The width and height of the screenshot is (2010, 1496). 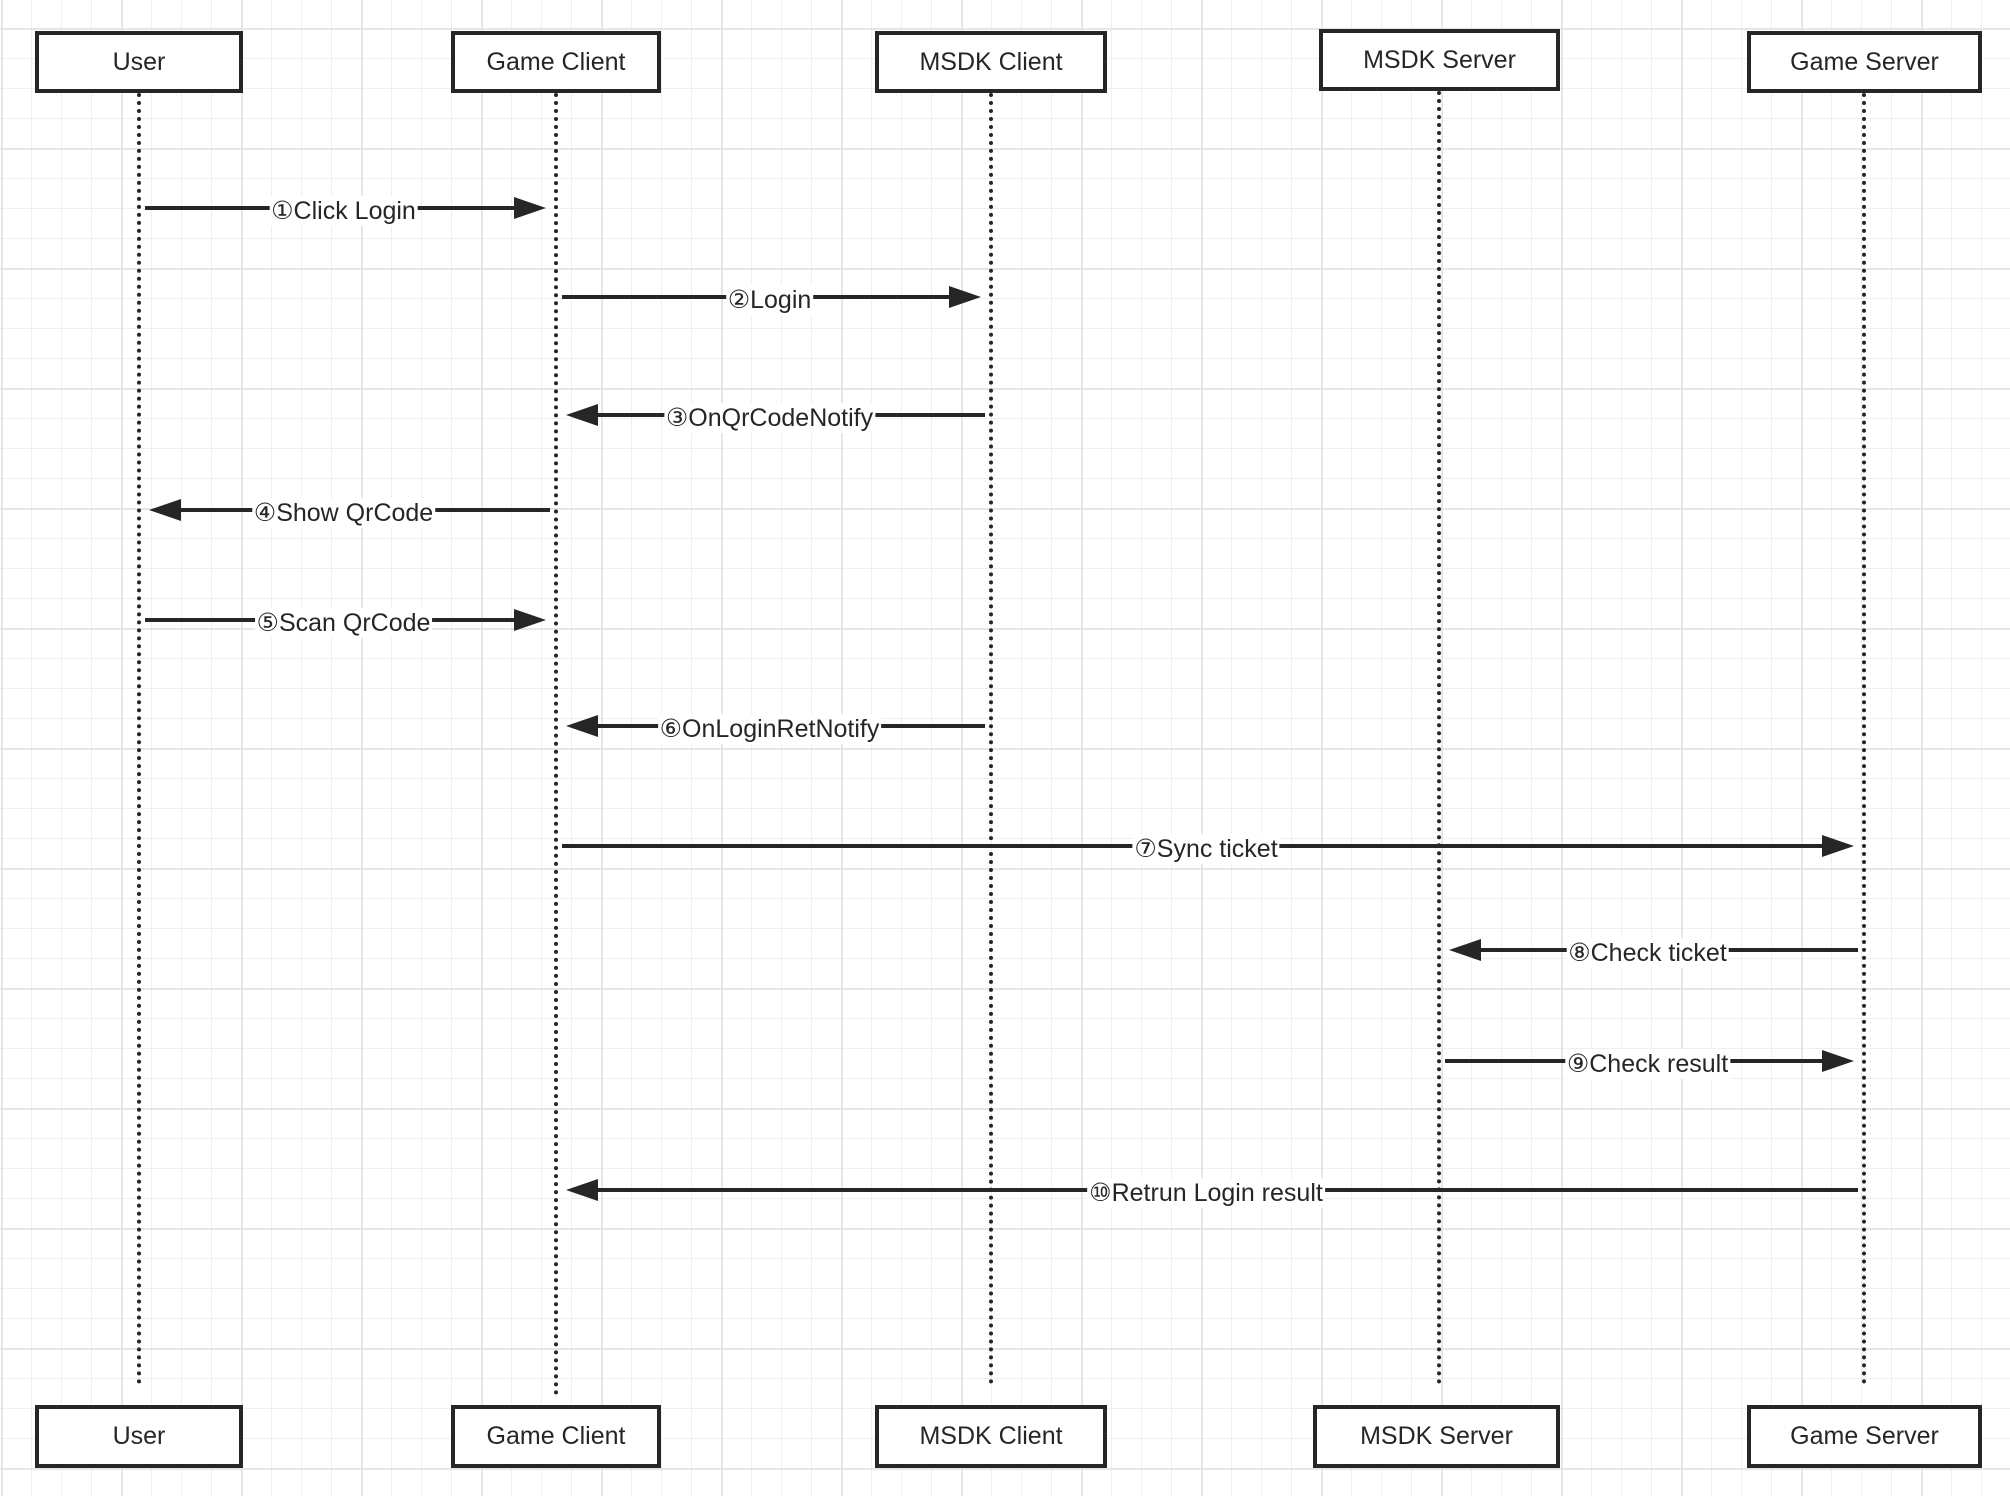 I want to click on message-label-1: ①Click Login, so click(x=343, y=211).